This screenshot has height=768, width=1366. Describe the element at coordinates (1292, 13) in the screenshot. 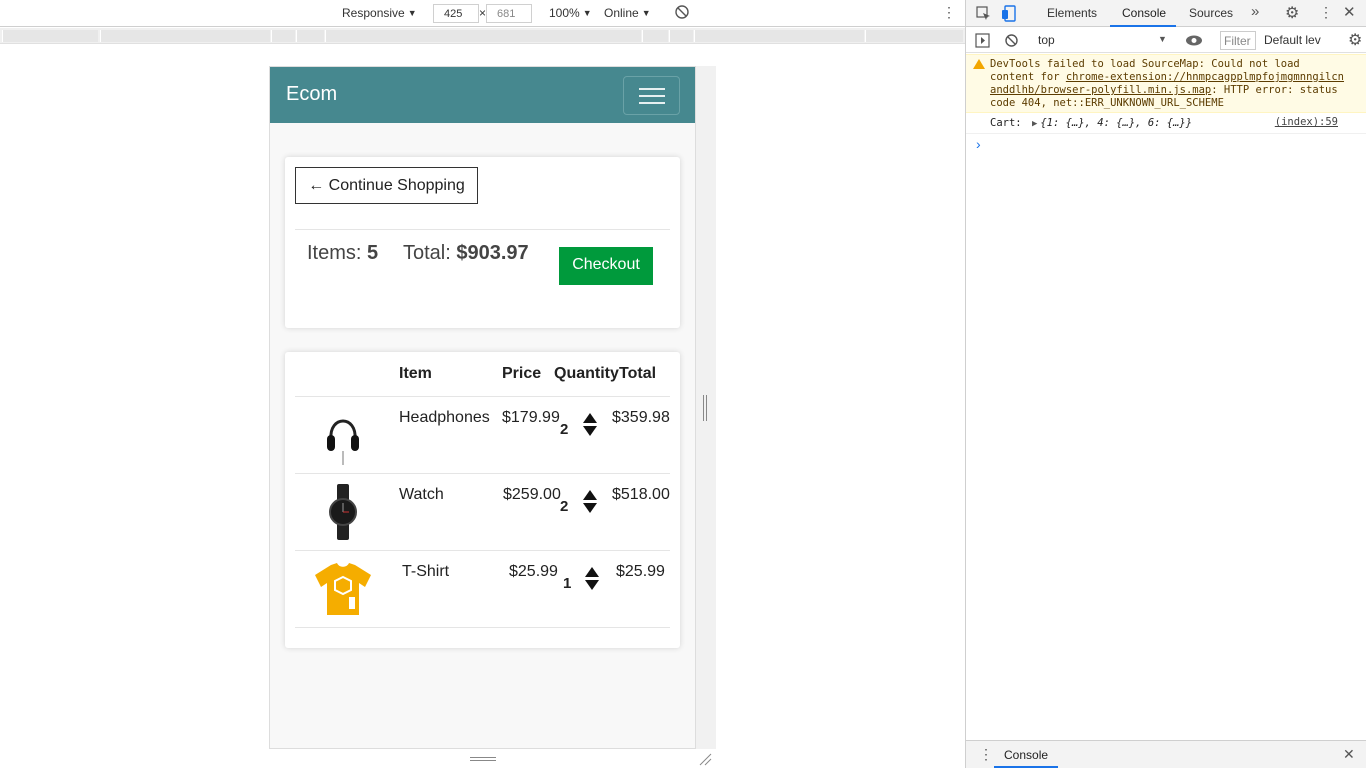

I see `settings-gear-icon: ⚙` at that location.